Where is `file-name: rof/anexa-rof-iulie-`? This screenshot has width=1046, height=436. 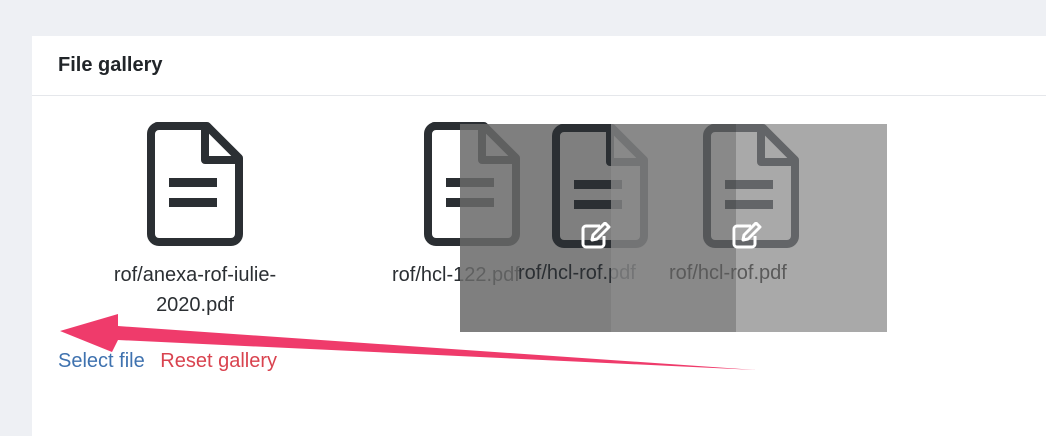
file-name: rof/anexa-rof-iulie- is located at coordinates (195, 275).